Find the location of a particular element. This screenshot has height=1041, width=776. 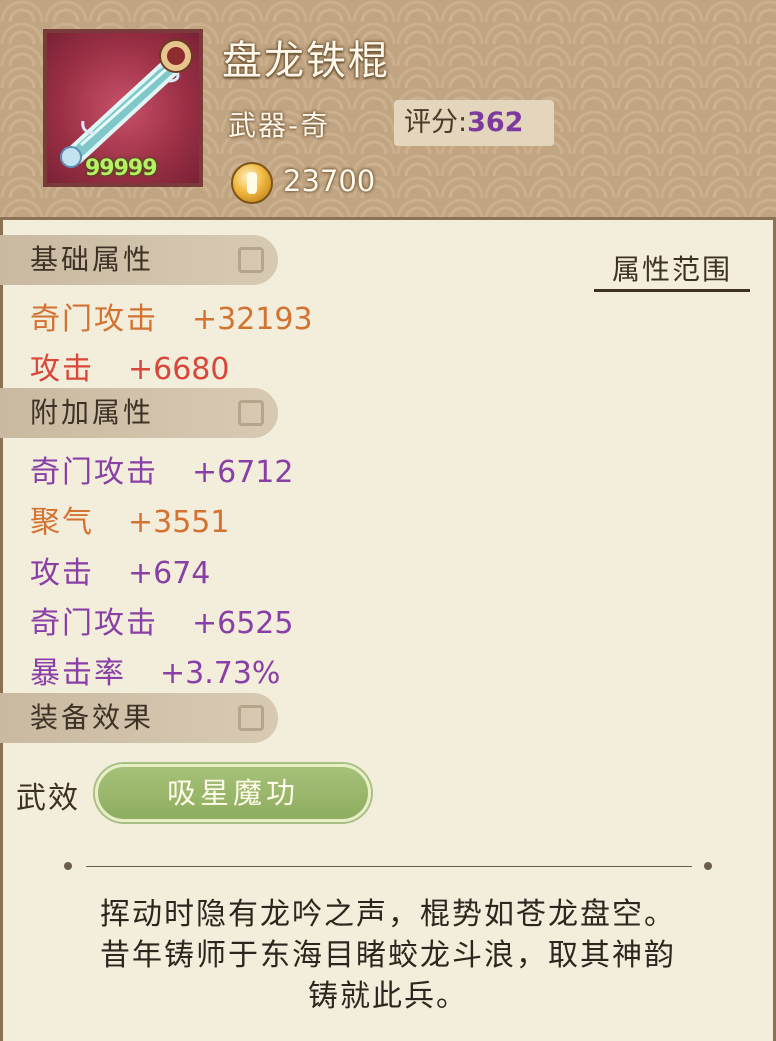

extra-attr-row: 奇门攻击 +6712 is located at coordinates (161, 469).